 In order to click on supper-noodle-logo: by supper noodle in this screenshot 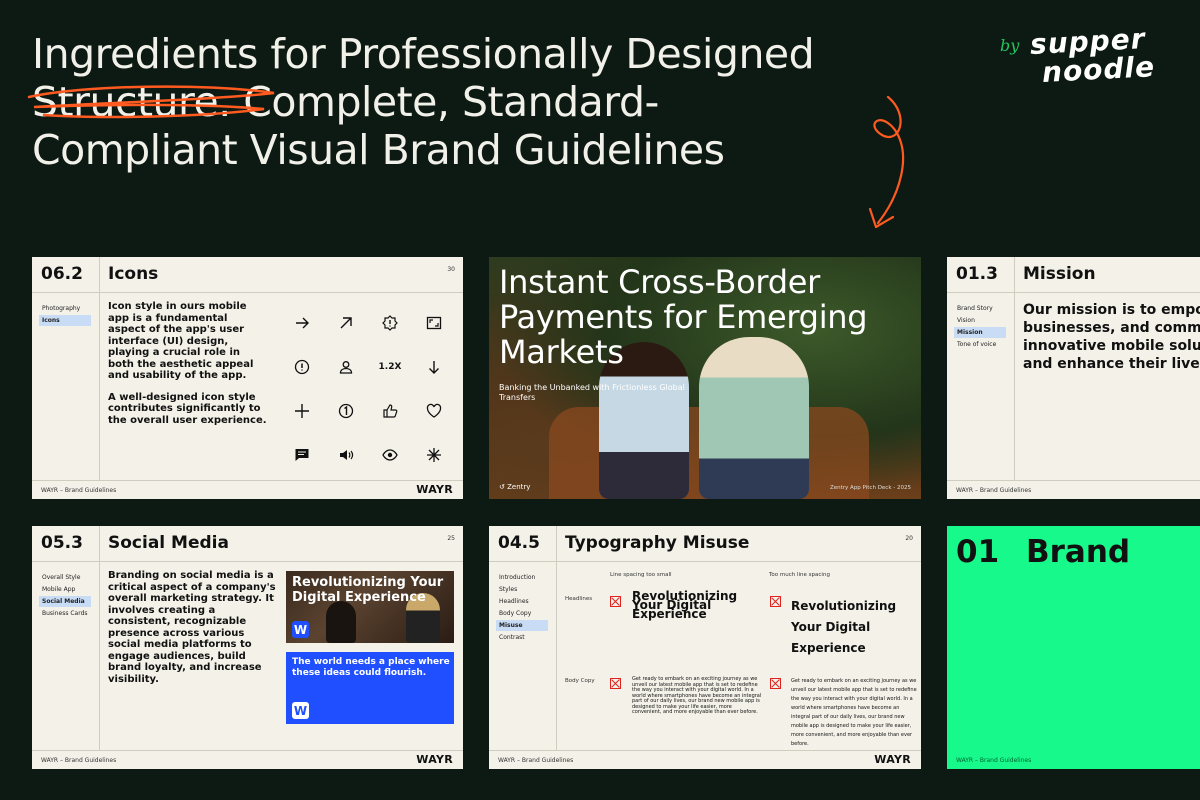, I will do `click(1087, 59)`.